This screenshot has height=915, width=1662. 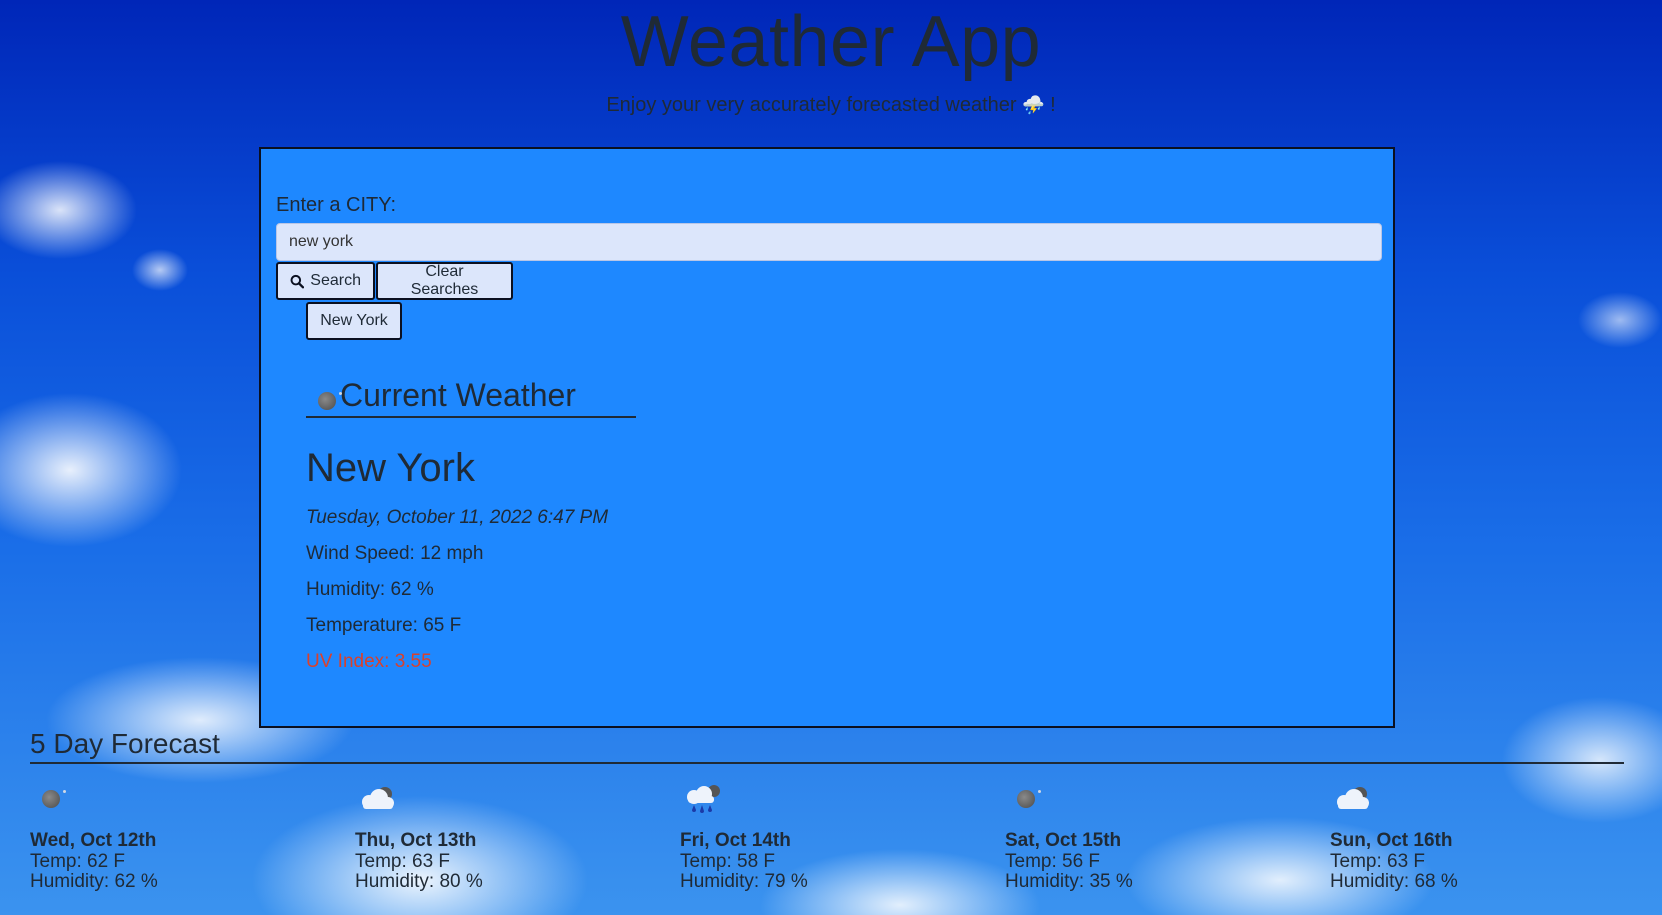 What do you see at coordinates (1063, 840) in the screenshot?
I see `forecast-date: Sat, Oct 15th` at bounding box center [1063, 840].